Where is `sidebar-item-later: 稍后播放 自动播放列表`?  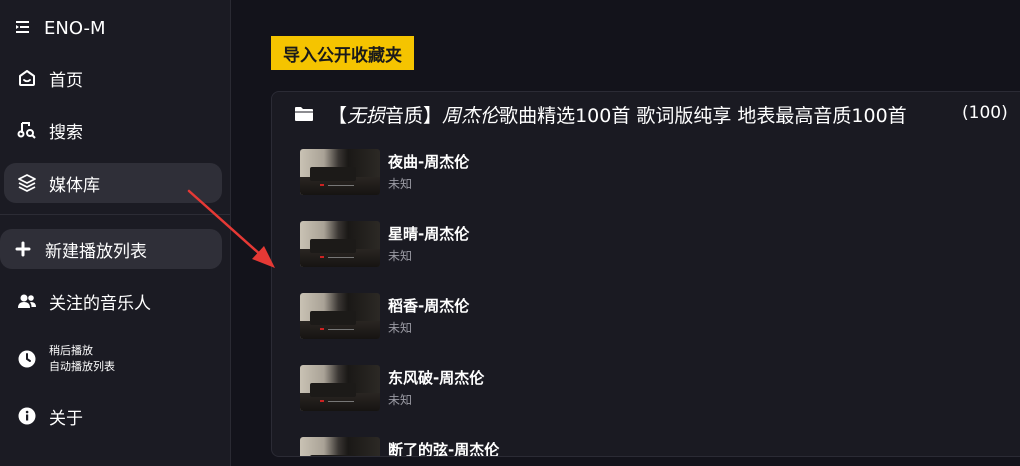
sidebar-item-later: 稍后播放 自动播放列表 is located at coordinates (113, 359).